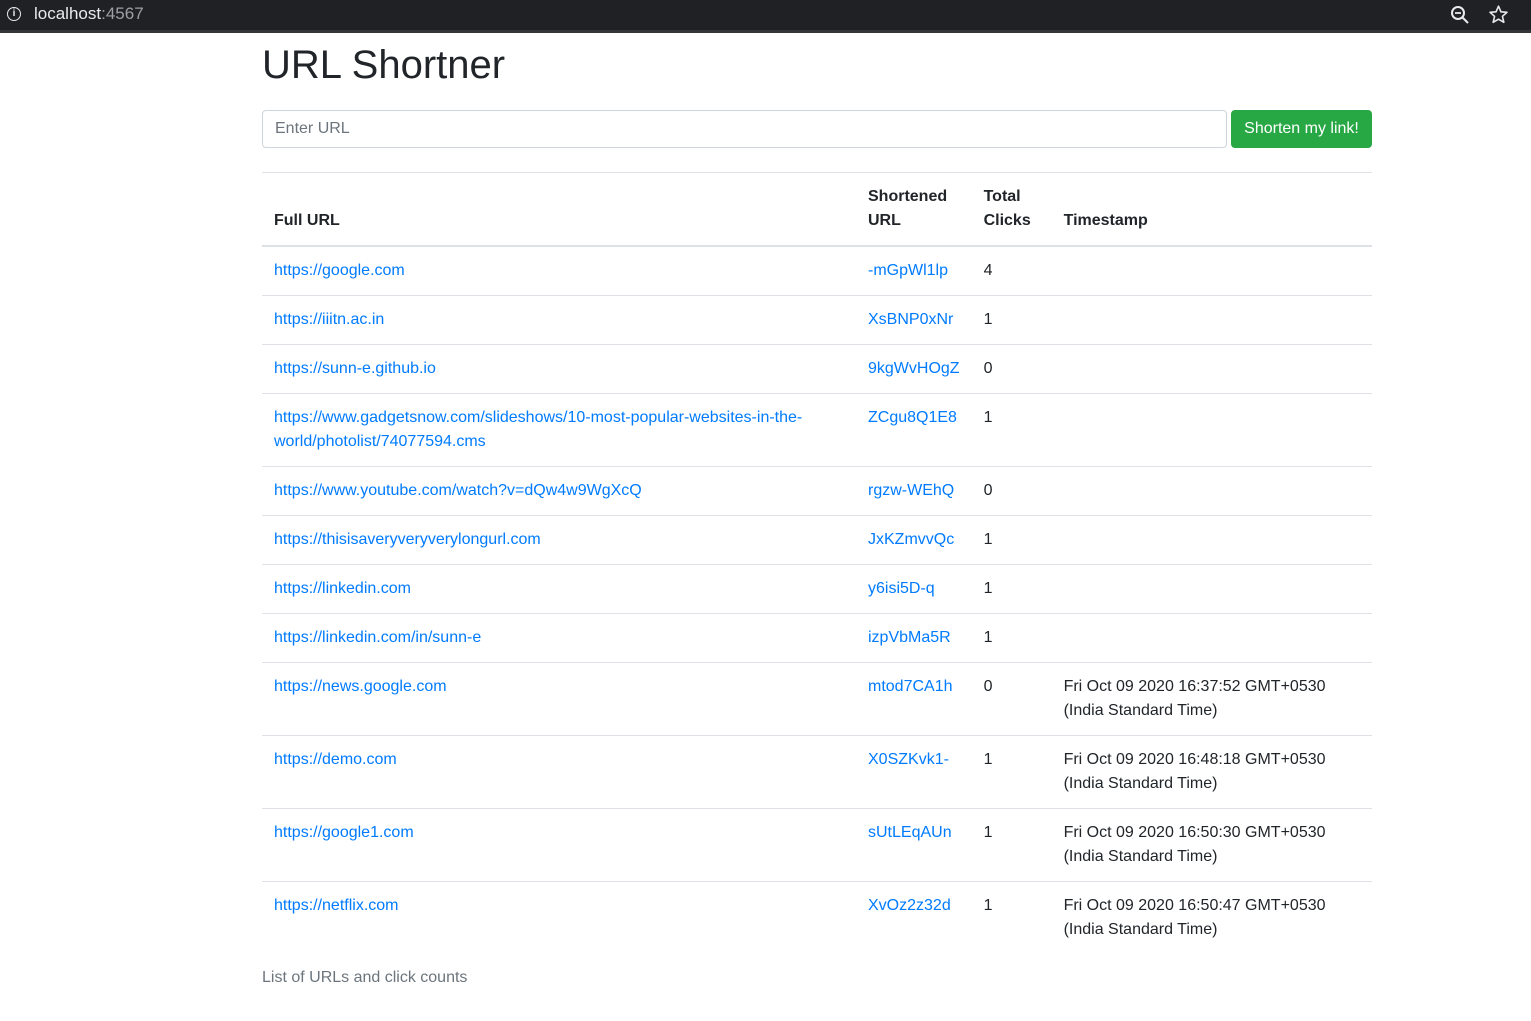 Image resolution: width=1531 pixels, height=1021 pixels. I want to click on table-row: https://linkedin.com/in/sunn-e izpVbMa5R 1, so click(817, 638).